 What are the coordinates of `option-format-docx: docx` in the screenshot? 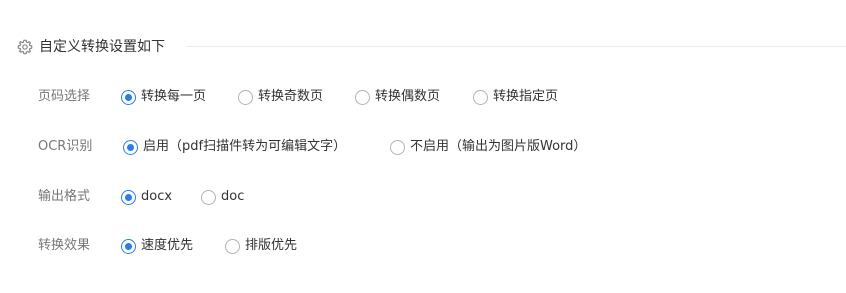 It's located at (146, 197).